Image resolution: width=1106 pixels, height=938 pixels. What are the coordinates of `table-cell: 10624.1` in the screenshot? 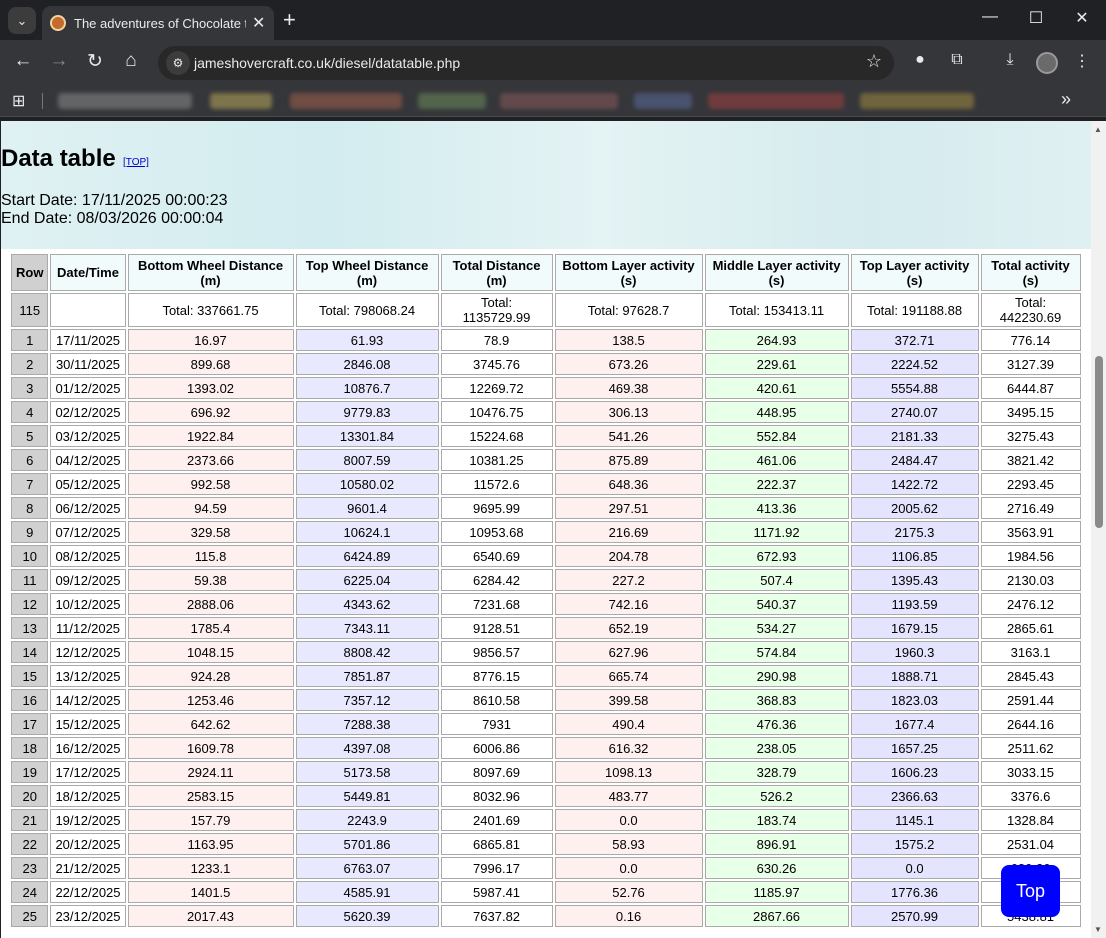 It's located at (367, 532).